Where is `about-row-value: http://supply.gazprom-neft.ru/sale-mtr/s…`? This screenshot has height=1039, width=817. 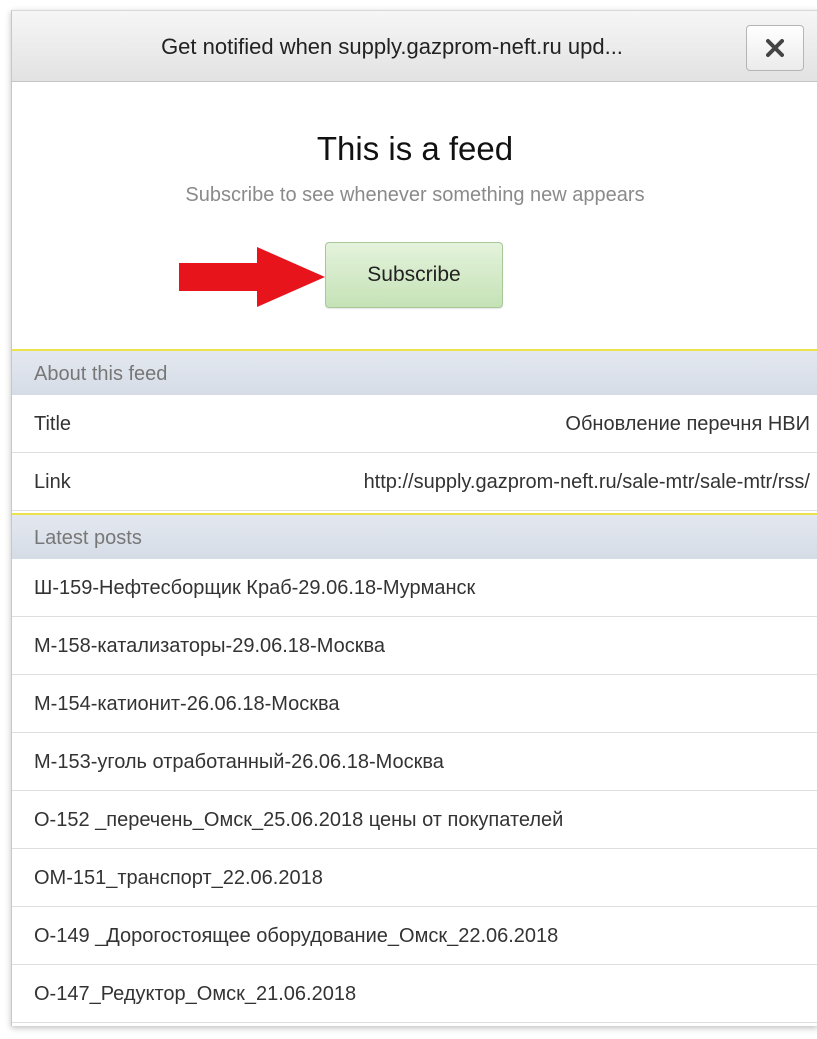
about-row-value: http://supply.gazprom-neft.ru/sale-mtr/s… is located at coordinates (587, 482).